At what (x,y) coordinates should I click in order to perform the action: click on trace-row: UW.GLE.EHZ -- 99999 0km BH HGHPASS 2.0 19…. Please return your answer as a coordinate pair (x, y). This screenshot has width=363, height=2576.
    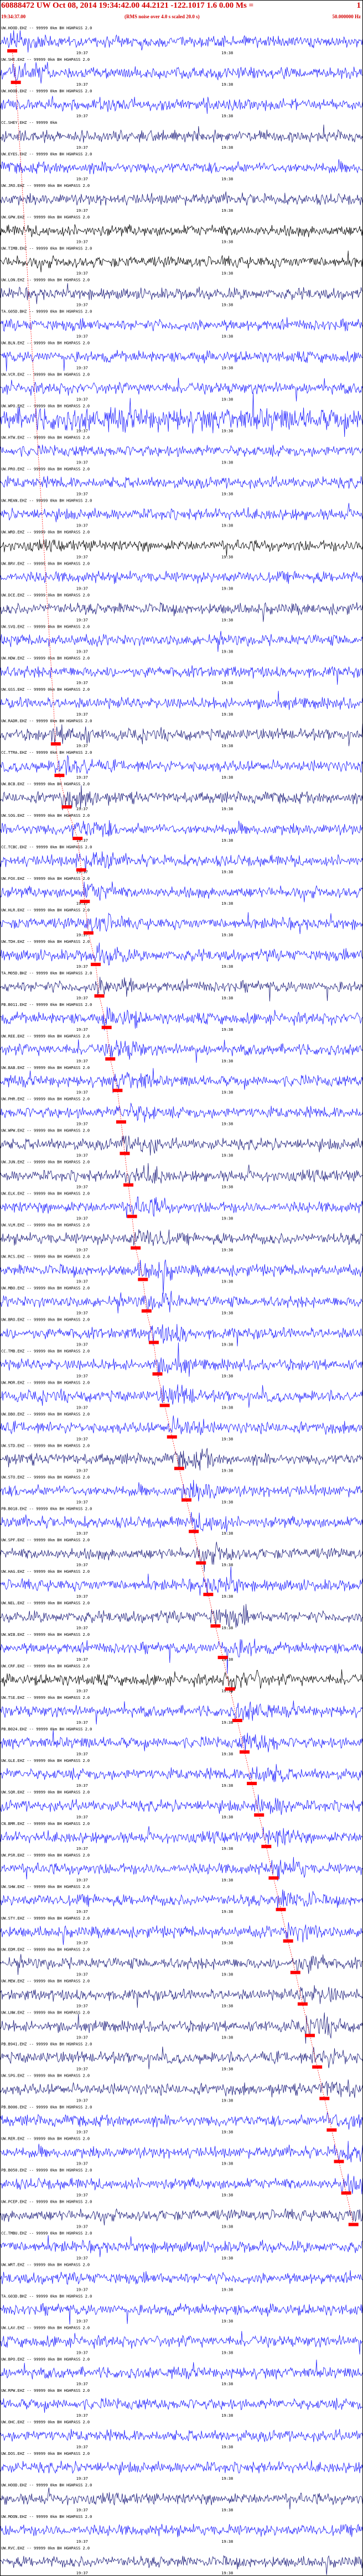
    Looking at the image, I should click on (181, 1773).